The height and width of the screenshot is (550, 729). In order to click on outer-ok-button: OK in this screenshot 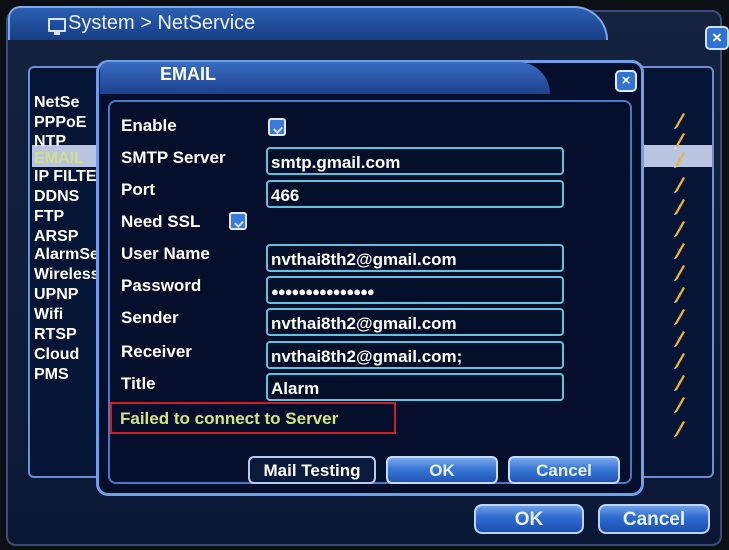, I will do `click(529, 519)`.